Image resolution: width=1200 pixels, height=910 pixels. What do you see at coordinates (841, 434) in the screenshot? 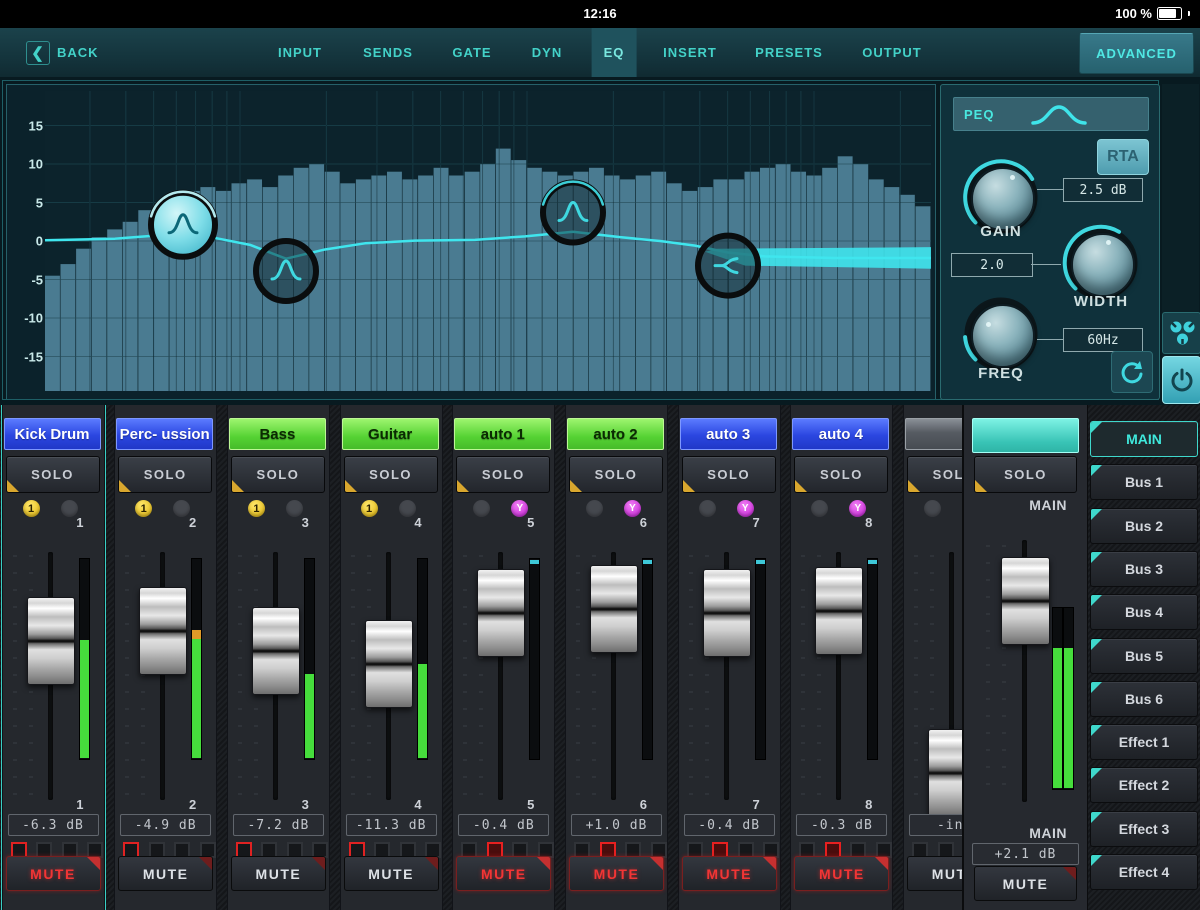
I see `channel-name-label: auto 4` at bounding box center [841, 434].